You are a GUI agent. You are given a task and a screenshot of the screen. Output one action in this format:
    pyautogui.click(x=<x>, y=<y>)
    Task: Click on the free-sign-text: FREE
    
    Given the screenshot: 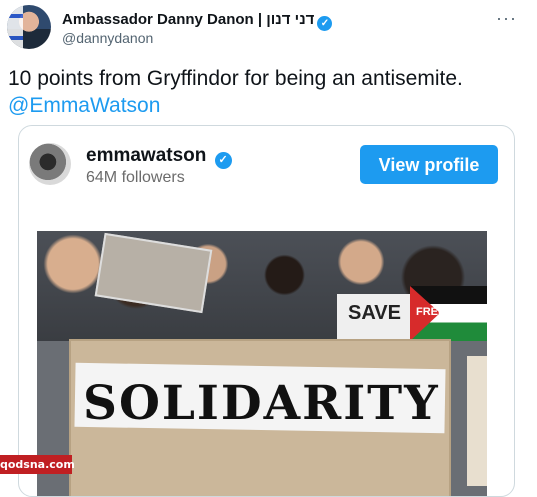 What is the action you would take?
    pyautogui.click(x=431, y=312)
    